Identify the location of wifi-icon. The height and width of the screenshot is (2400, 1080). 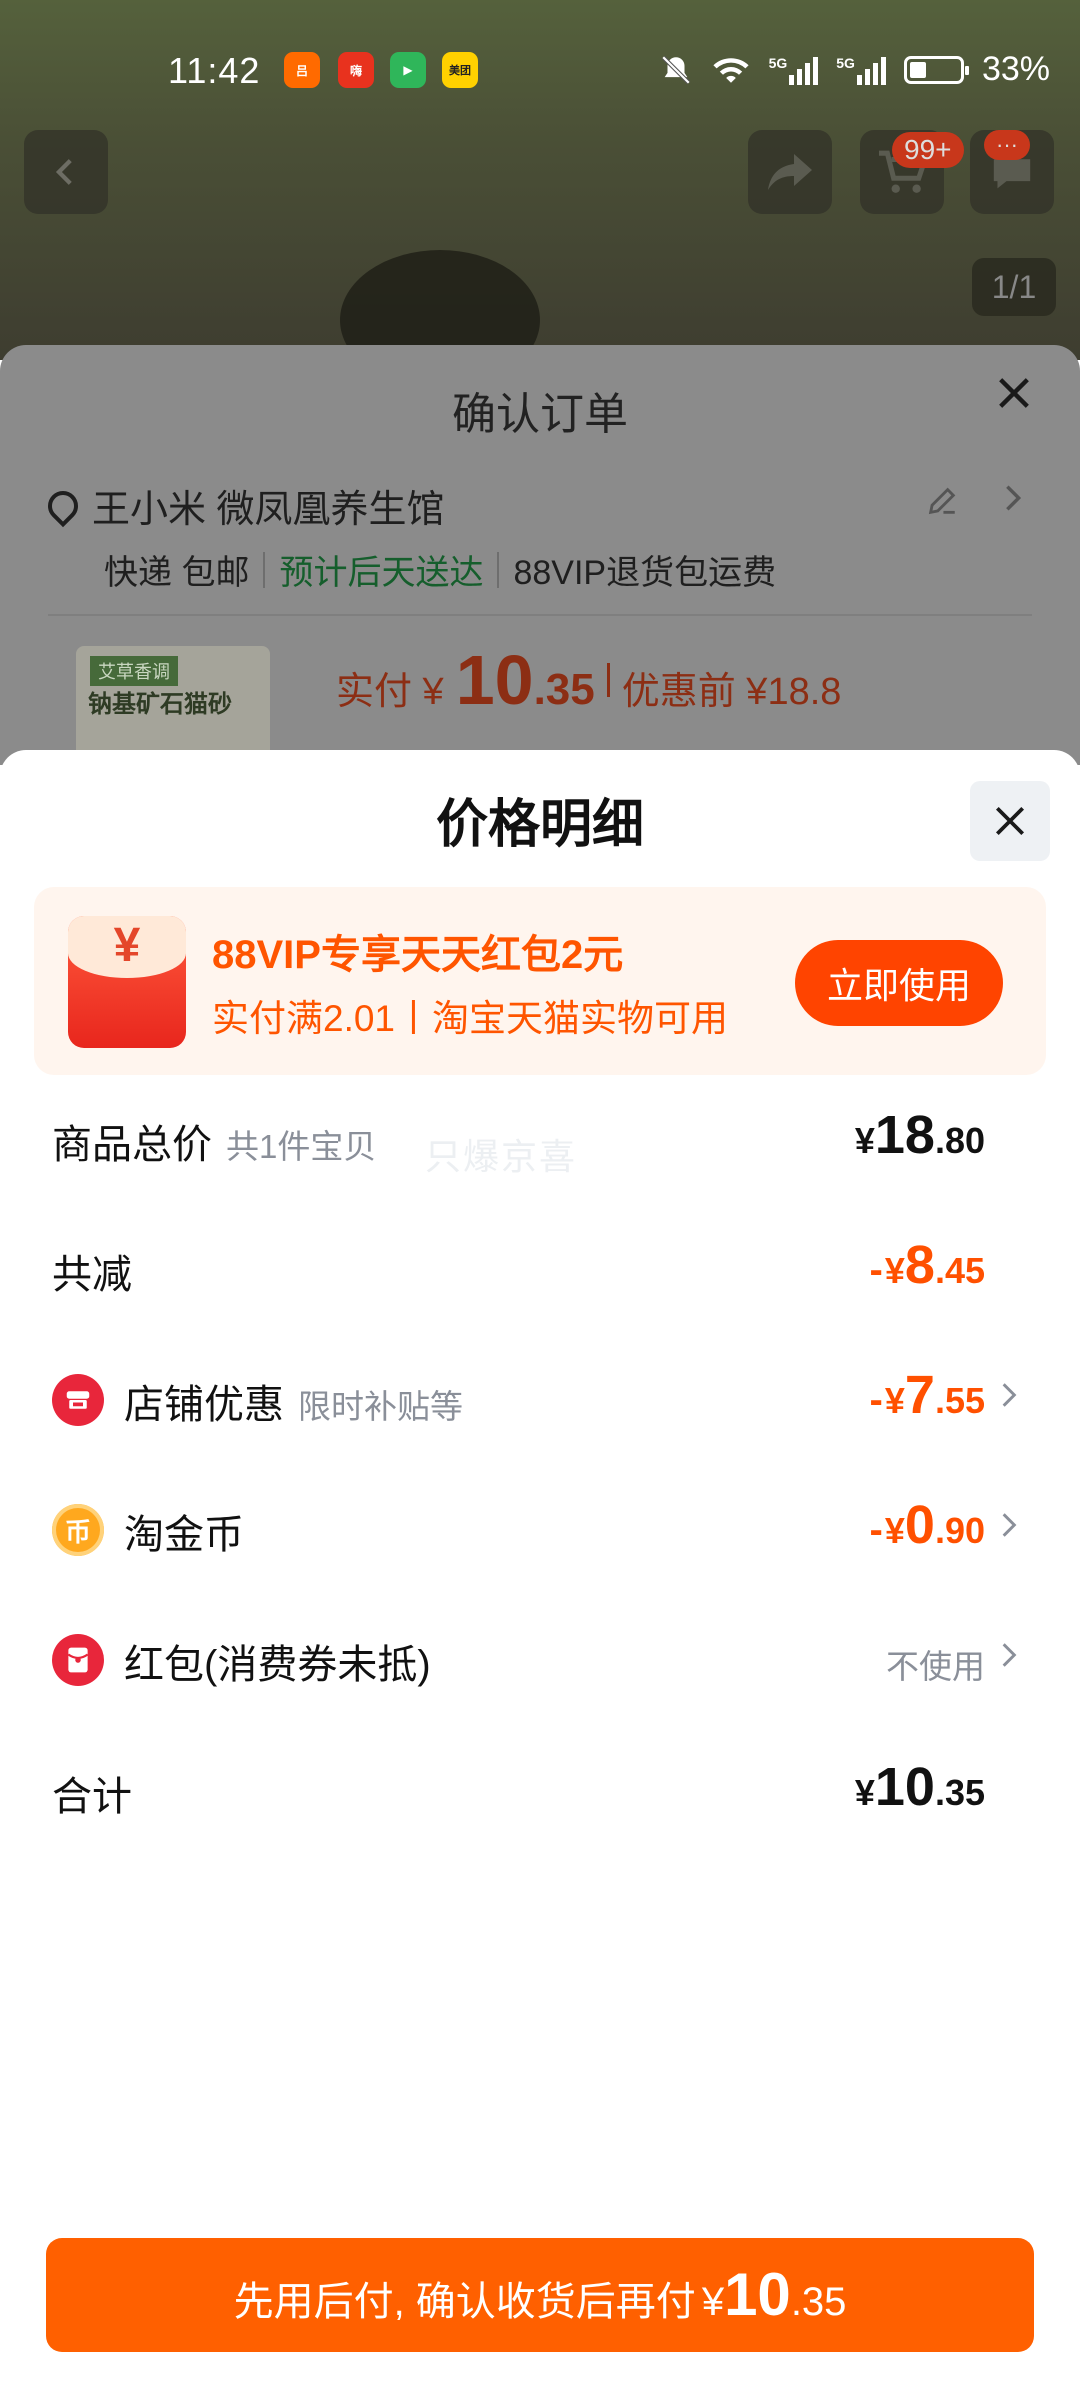
(730, 70).